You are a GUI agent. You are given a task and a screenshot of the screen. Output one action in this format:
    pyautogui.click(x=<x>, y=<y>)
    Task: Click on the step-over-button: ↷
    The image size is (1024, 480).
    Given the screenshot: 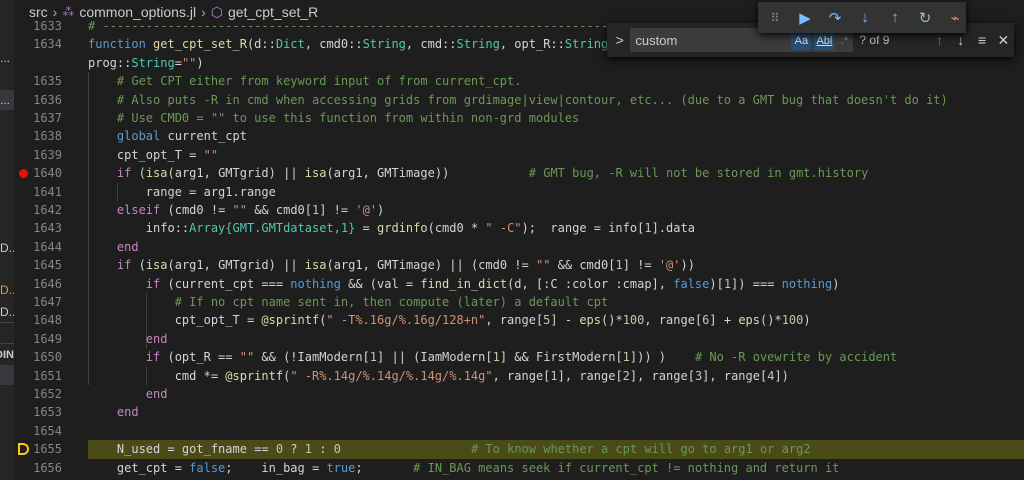 What is the action you would take?
    pyautogui.click(x=835, y=18)
    